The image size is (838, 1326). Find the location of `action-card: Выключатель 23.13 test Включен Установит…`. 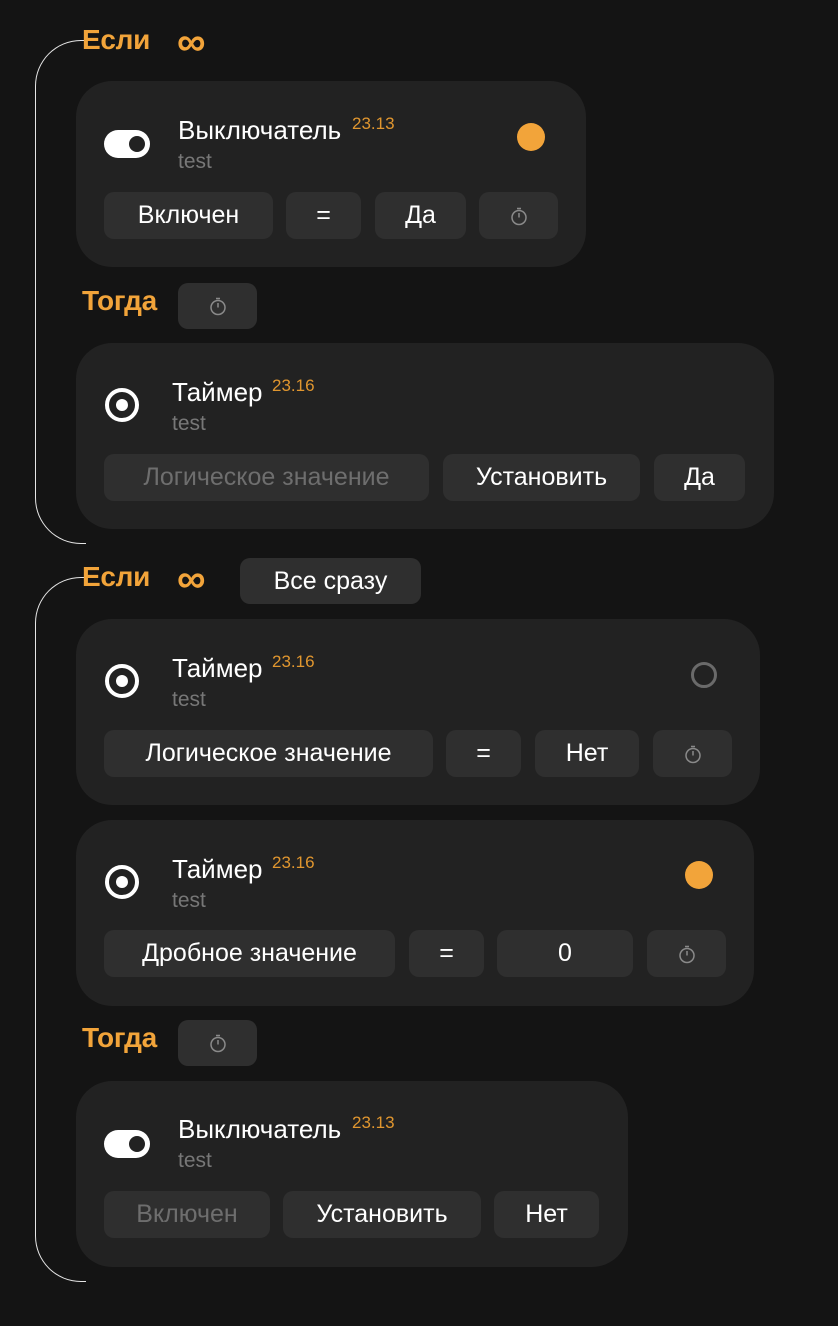

action-card: Выключатель 23.13 test Включен Установит… is located at coordinates (352, 1174).